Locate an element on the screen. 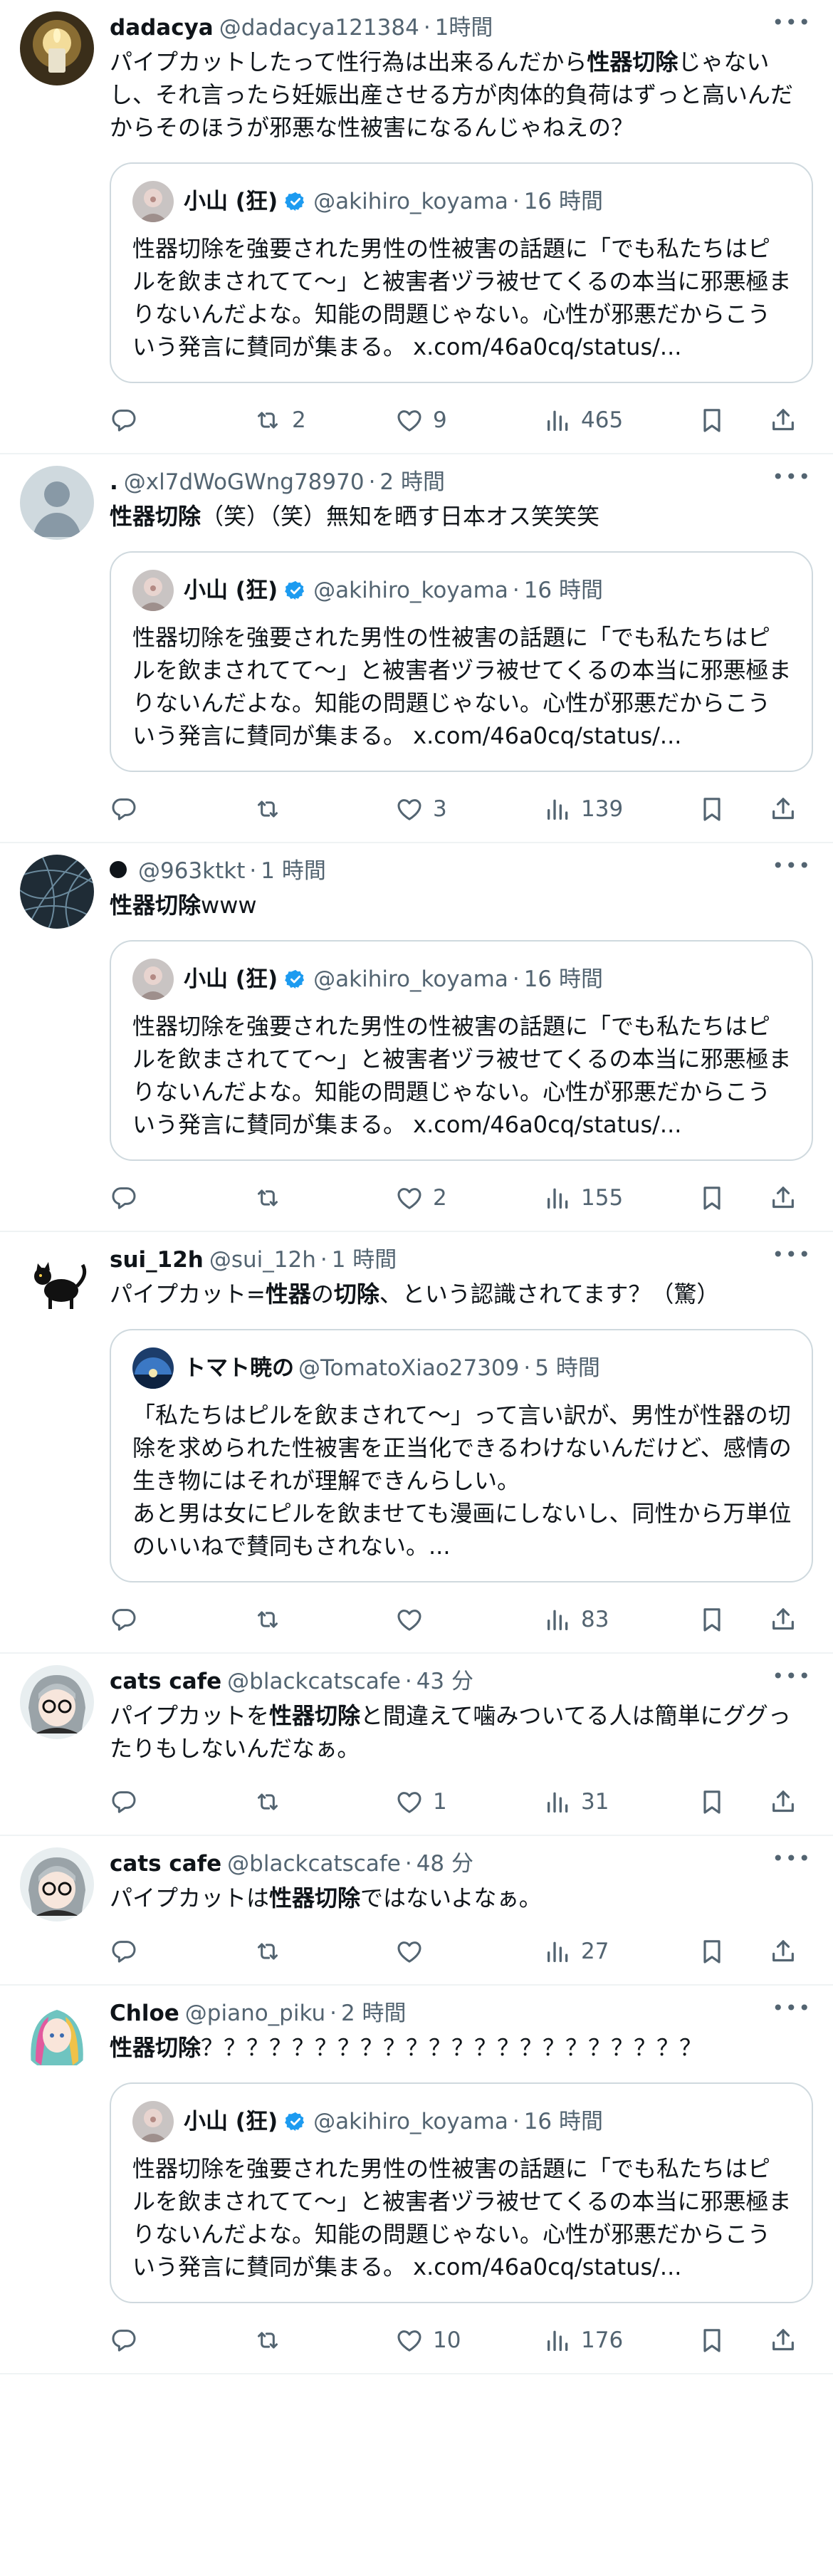 The height and width of the screenshot is (2576, 833). display-name: . is located at coordinates (114, 482).